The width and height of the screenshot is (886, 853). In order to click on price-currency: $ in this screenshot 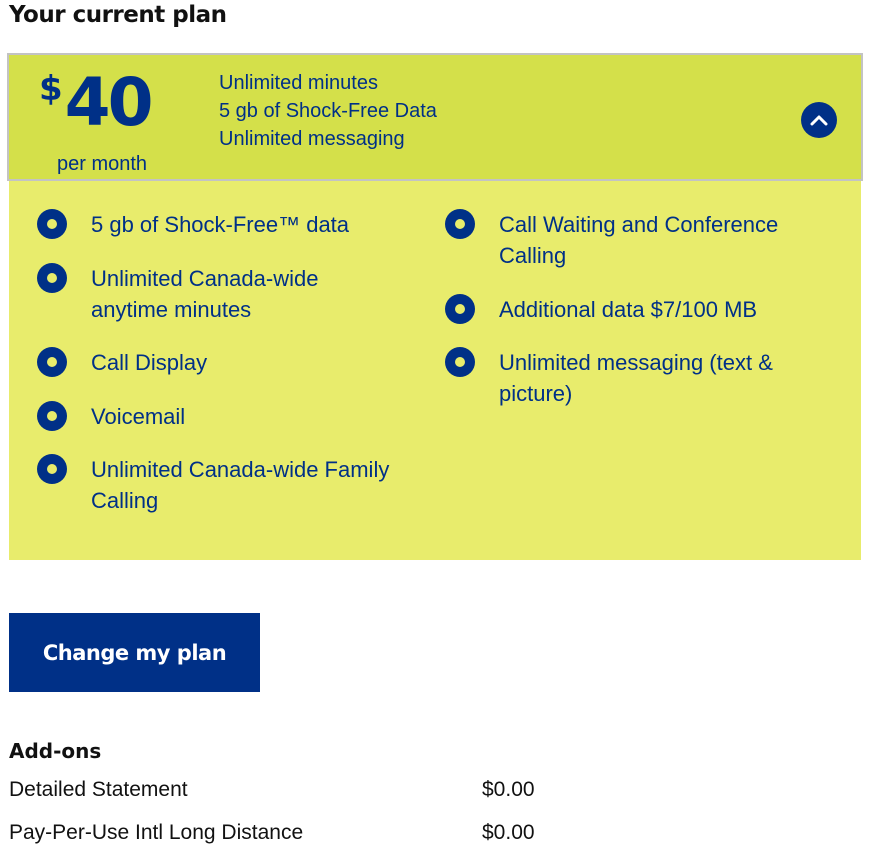, I will do `click(51, 89)`.